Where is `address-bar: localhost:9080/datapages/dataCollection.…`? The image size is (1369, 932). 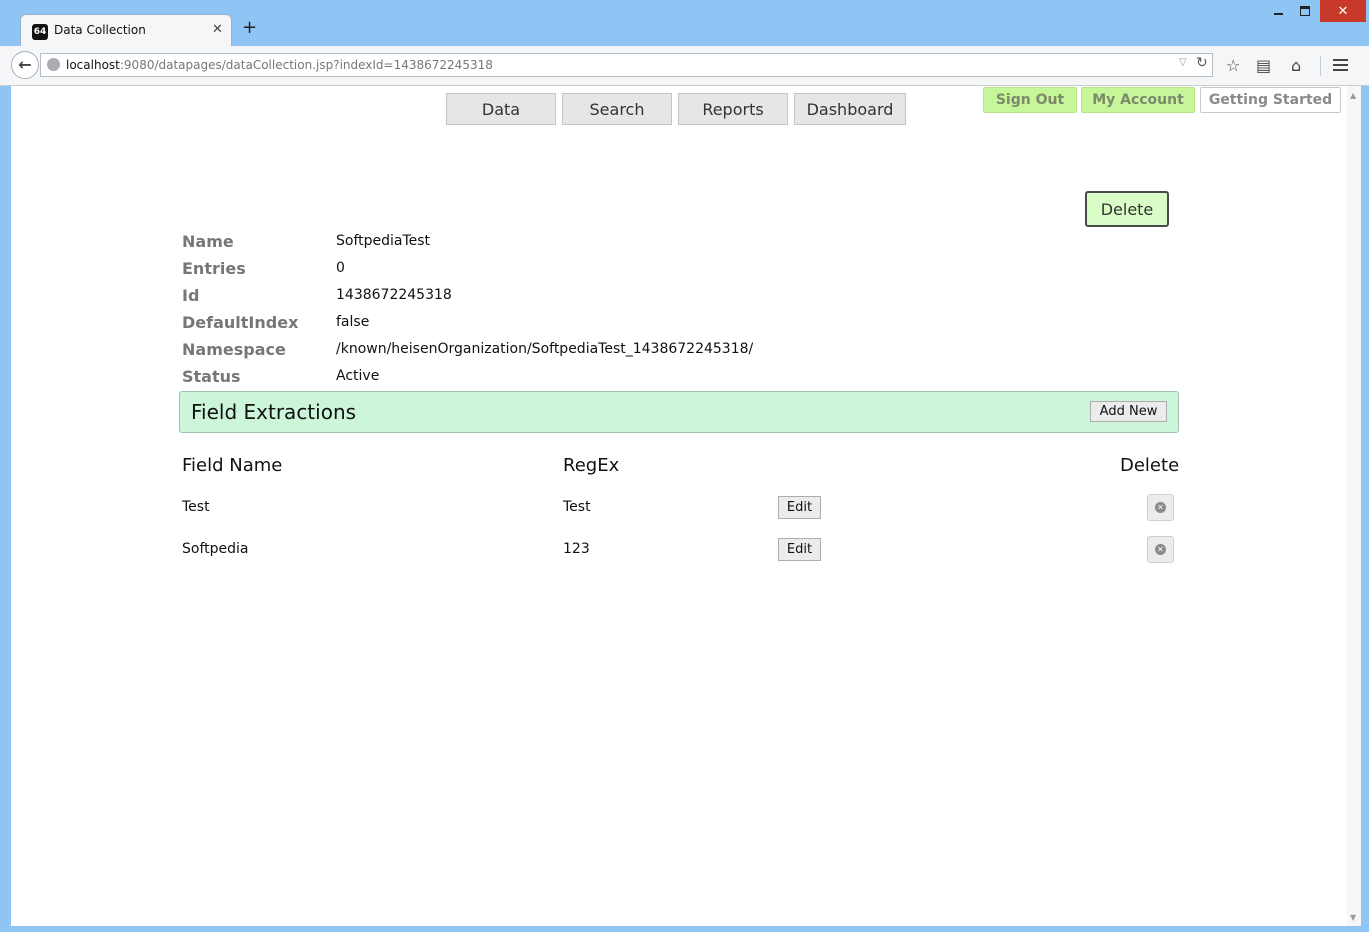 address-bar: localhost:9080/datapages/dataCollection.… is located at coordinates (626, 65).